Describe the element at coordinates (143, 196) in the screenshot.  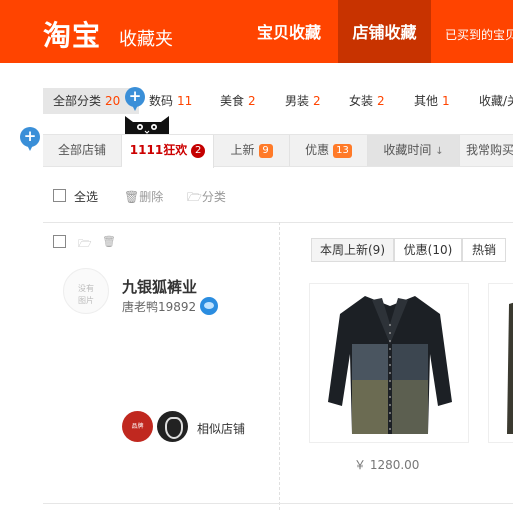
I see `delete-button: 🗑删除` at that location.